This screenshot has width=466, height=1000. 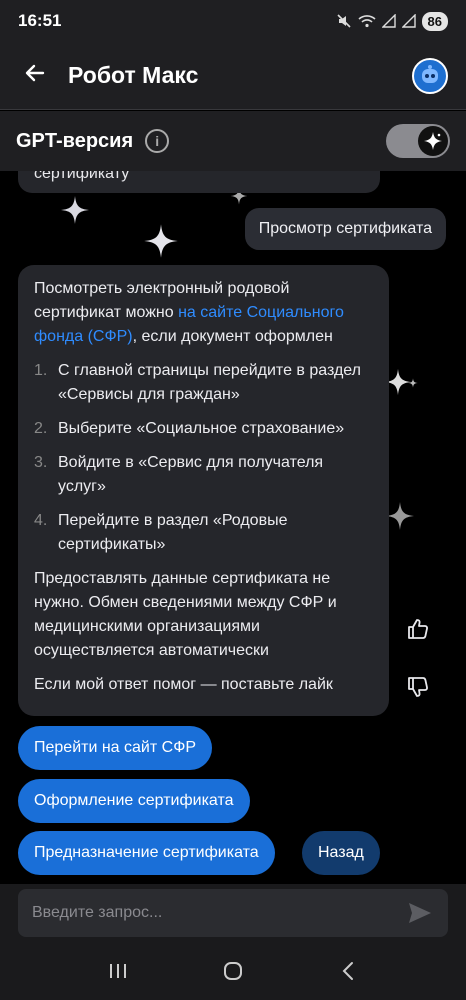 What do you see at coordinates (233, 21) in the screenshot?
I see `status-bar: 16:51 86` at bounding box center [233, 21].